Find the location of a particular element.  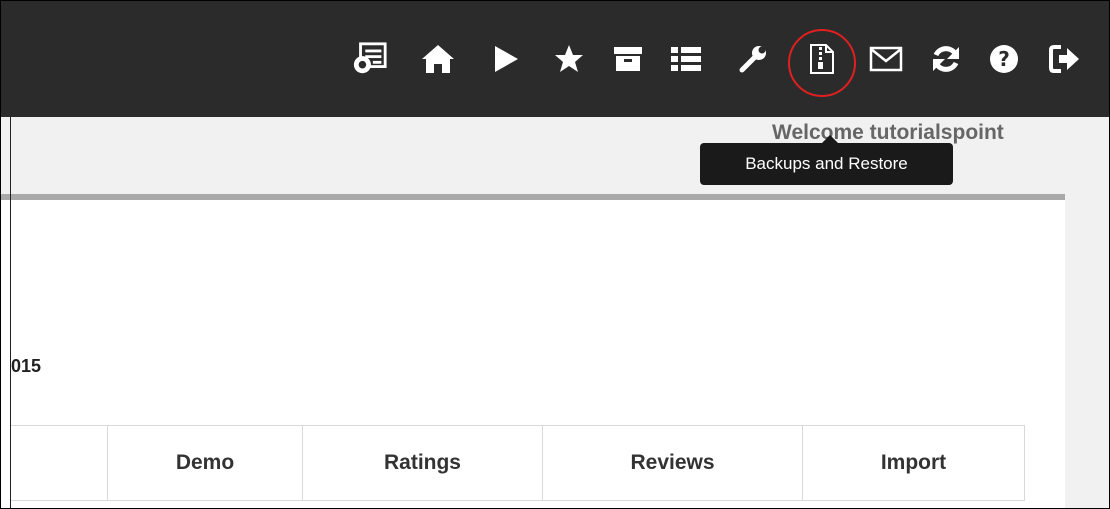

tabs-row: Demo Ratings Reviews Import is located at coordinates (518, 463).